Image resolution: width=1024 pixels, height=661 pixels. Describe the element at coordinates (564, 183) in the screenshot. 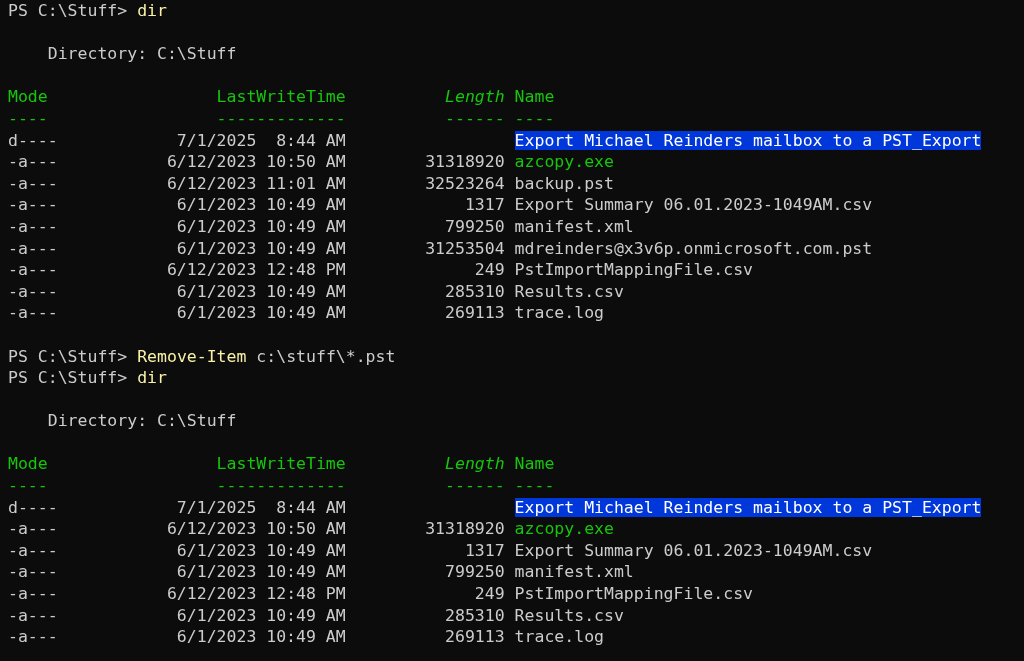

I see `file-name: backup.pst` at that location.